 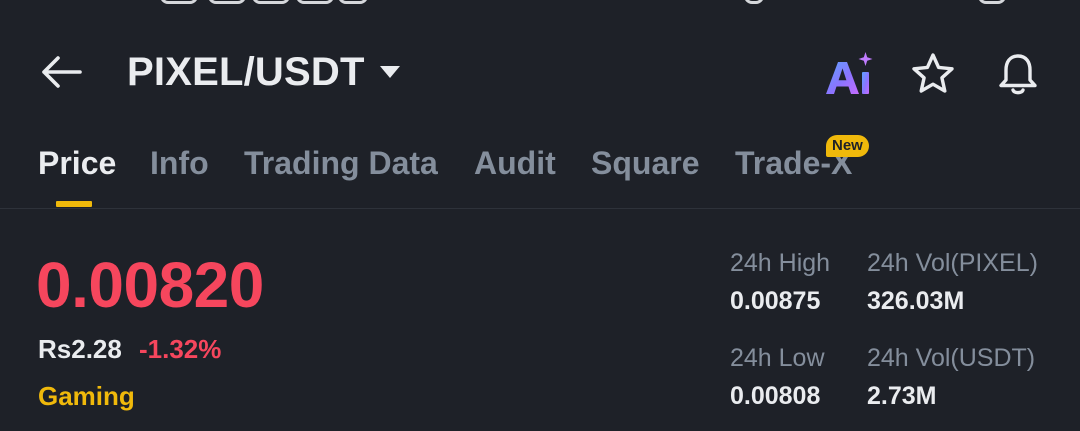 I want to click on pair-title: PIXEL/USDT, so click(x=246, y=71).